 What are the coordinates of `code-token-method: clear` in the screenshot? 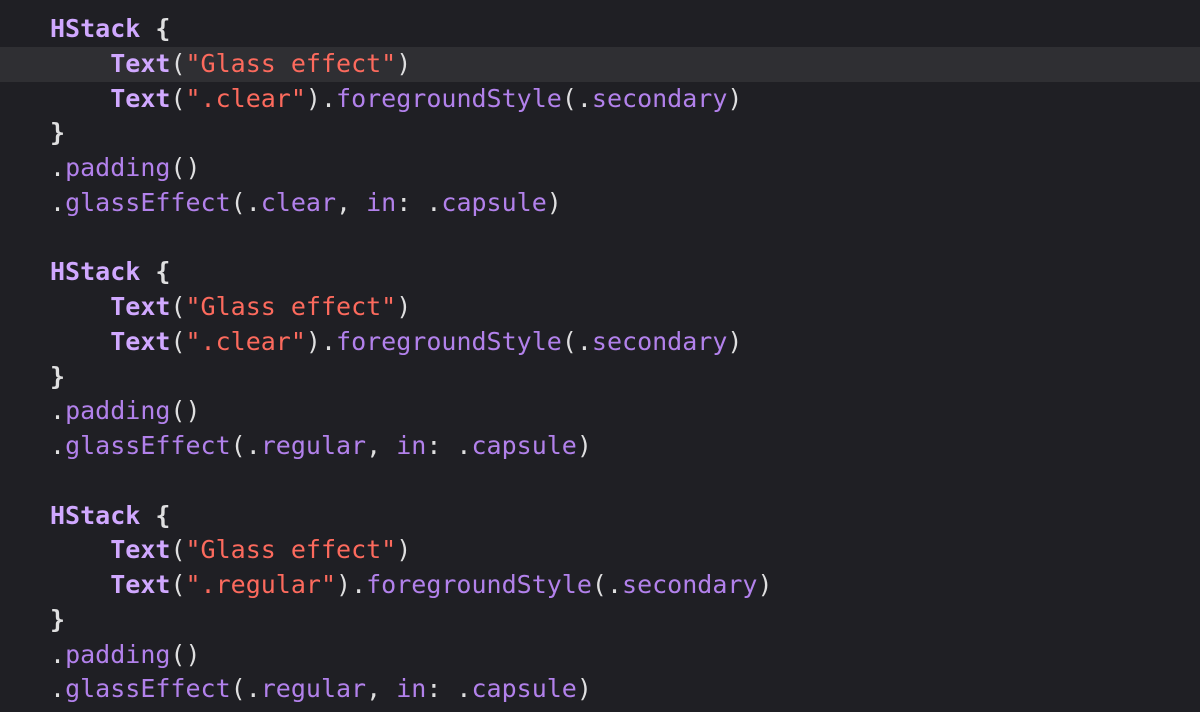 It's located at (298, 202).